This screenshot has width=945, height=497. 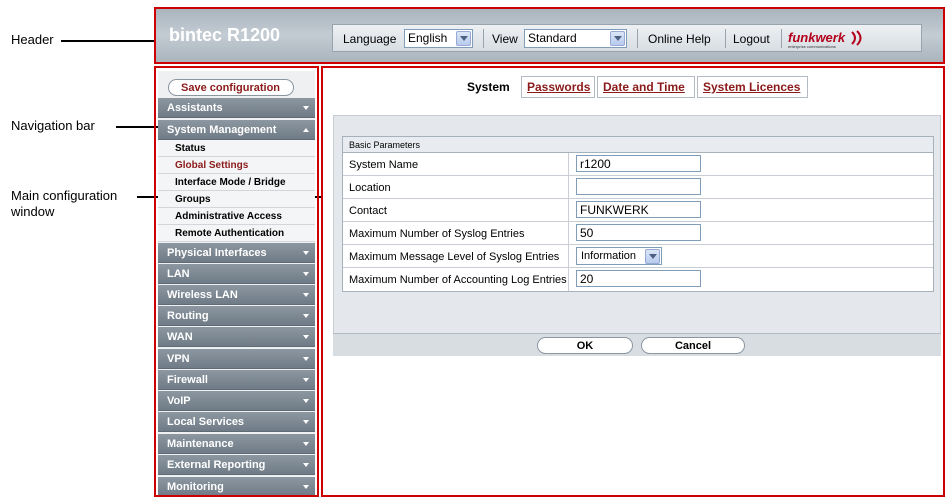 What do you see at coordinates (137, 127) in the screenshot?
I see `navigation-annotation-line` at bounding box center [137, 127].